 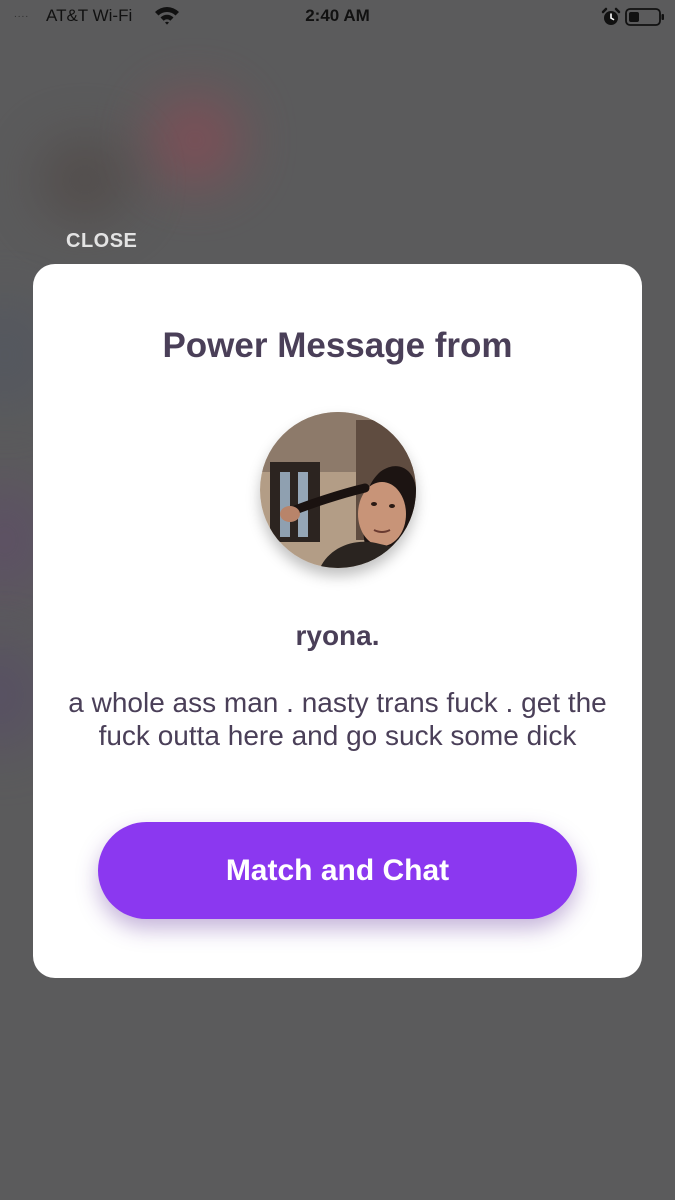 What do you see at coordinates (337, 345) in the screenshot?
I see `modal-title: Power Message from` at bounding box center [337, 345].